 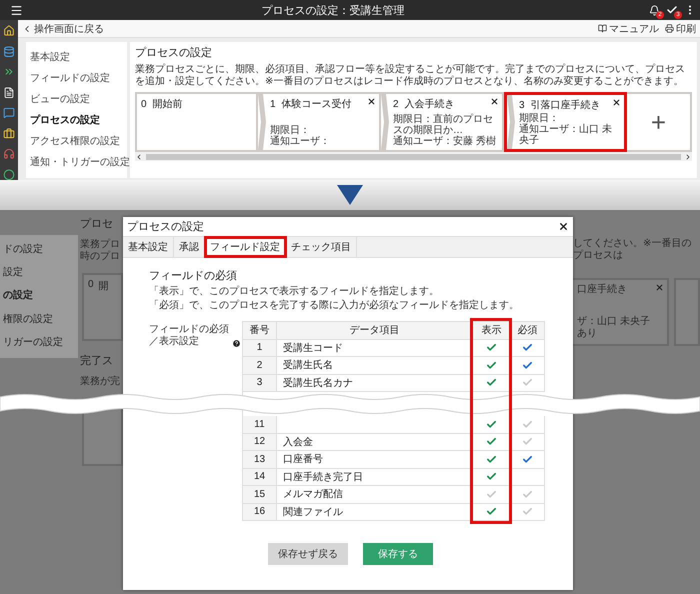 I want to click on nav-item: 通知・トリガーの設定, so click(x=78, y=161).